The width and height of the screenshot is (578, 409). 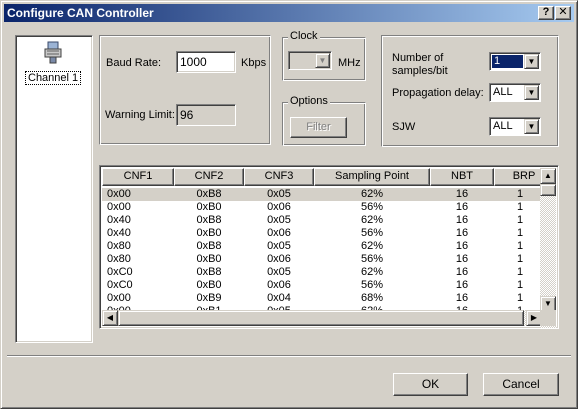 I want to click on horizontal-scroll-thumb, so click(x=321, y=318).